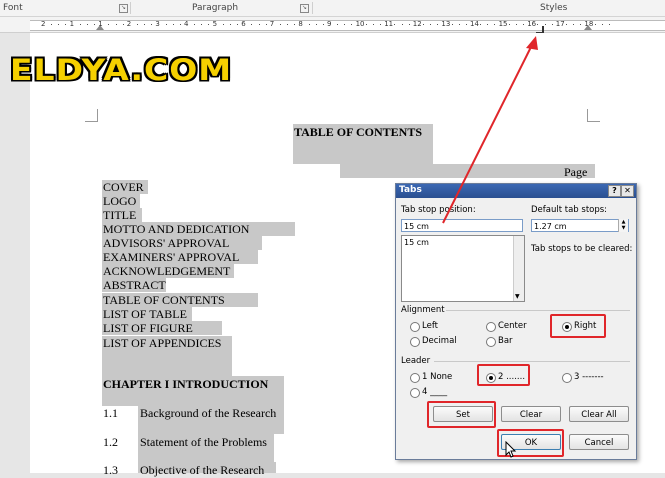 This screenshot has height=478, width=665. Describe the element at coordinates (474, 24) in the screenshot. I see `ruler-number: 14` at that location.